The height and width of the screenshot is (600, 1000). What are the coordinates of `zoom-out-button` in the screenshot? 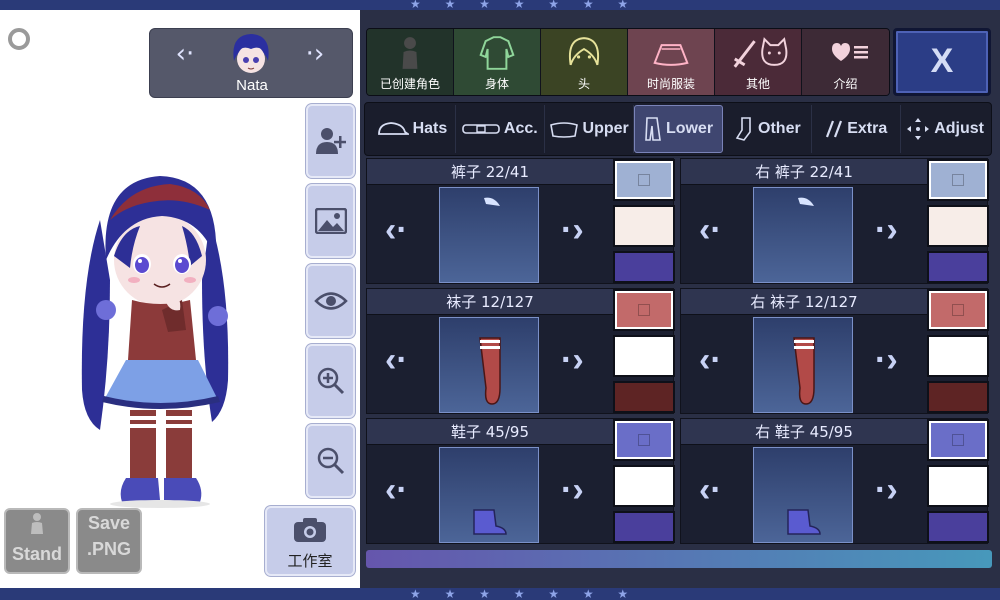 It's located at (330, 461).